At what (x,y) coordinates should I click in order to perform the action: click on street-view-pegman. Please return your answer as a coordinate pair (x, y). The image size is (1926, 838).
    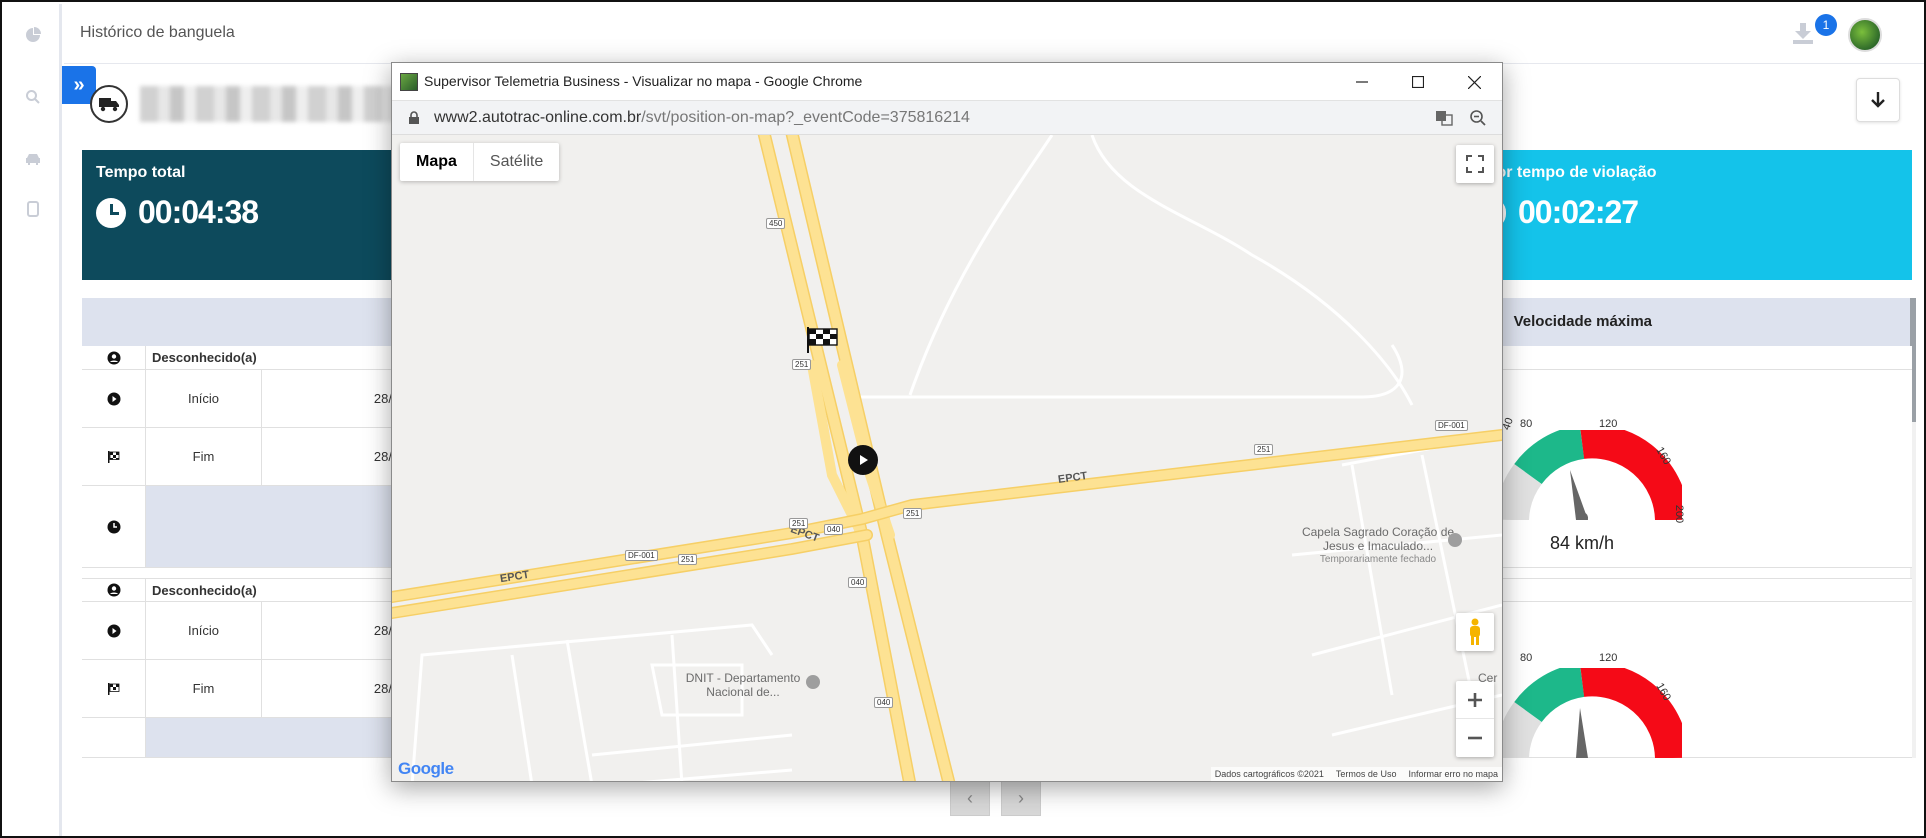
    Looking at the image, I should click on (1475, 632).